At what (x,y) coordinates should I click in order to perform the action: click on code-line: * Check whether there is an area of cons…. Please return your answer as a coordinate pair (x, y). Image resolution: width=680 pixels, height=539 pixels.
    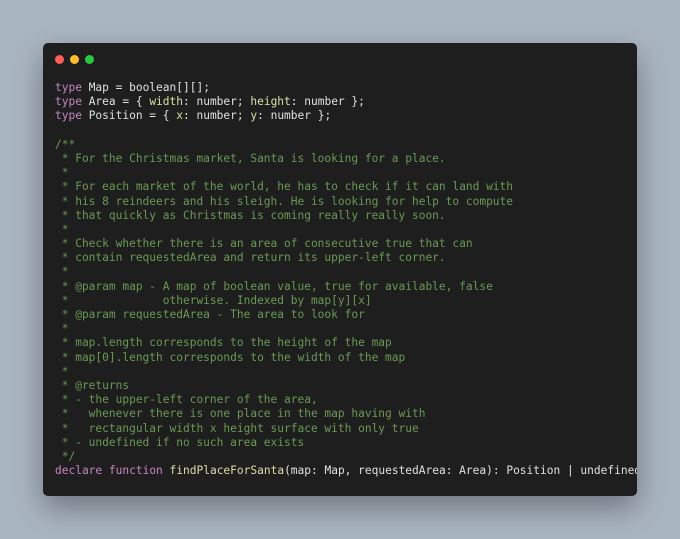
    Looking at the image, I should click on (346, 244).